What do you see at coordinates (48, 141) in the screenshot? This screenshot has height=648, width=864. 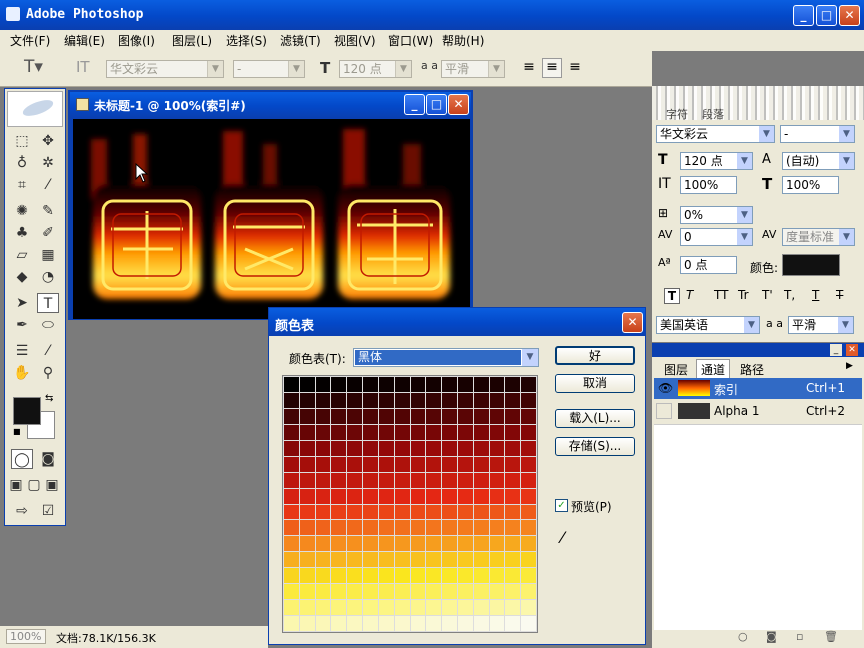 I see `move-tool-icon: ✥` at bounding box center [48, 141].